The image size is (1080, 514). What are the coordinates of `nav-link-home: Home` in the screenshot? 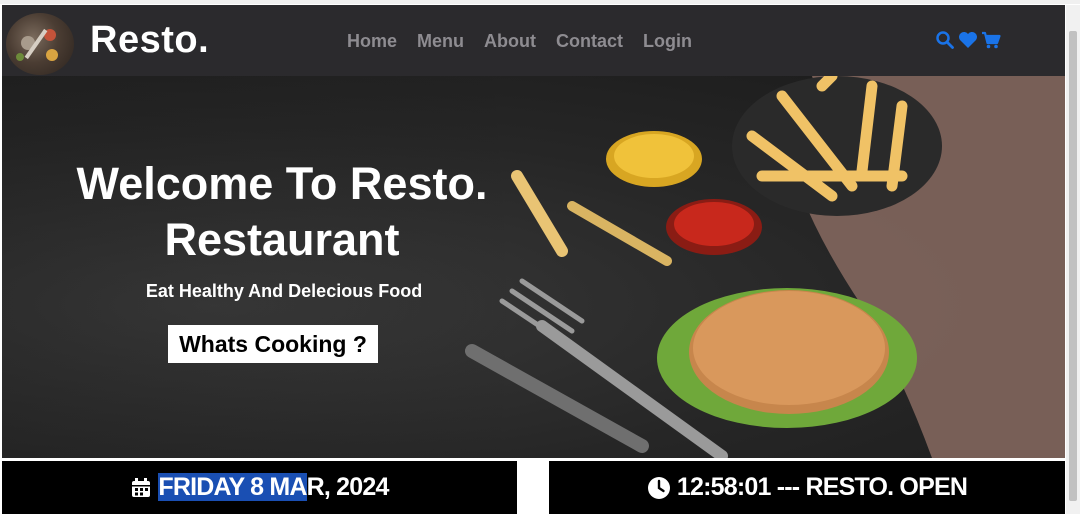 It's located at (372, 41).